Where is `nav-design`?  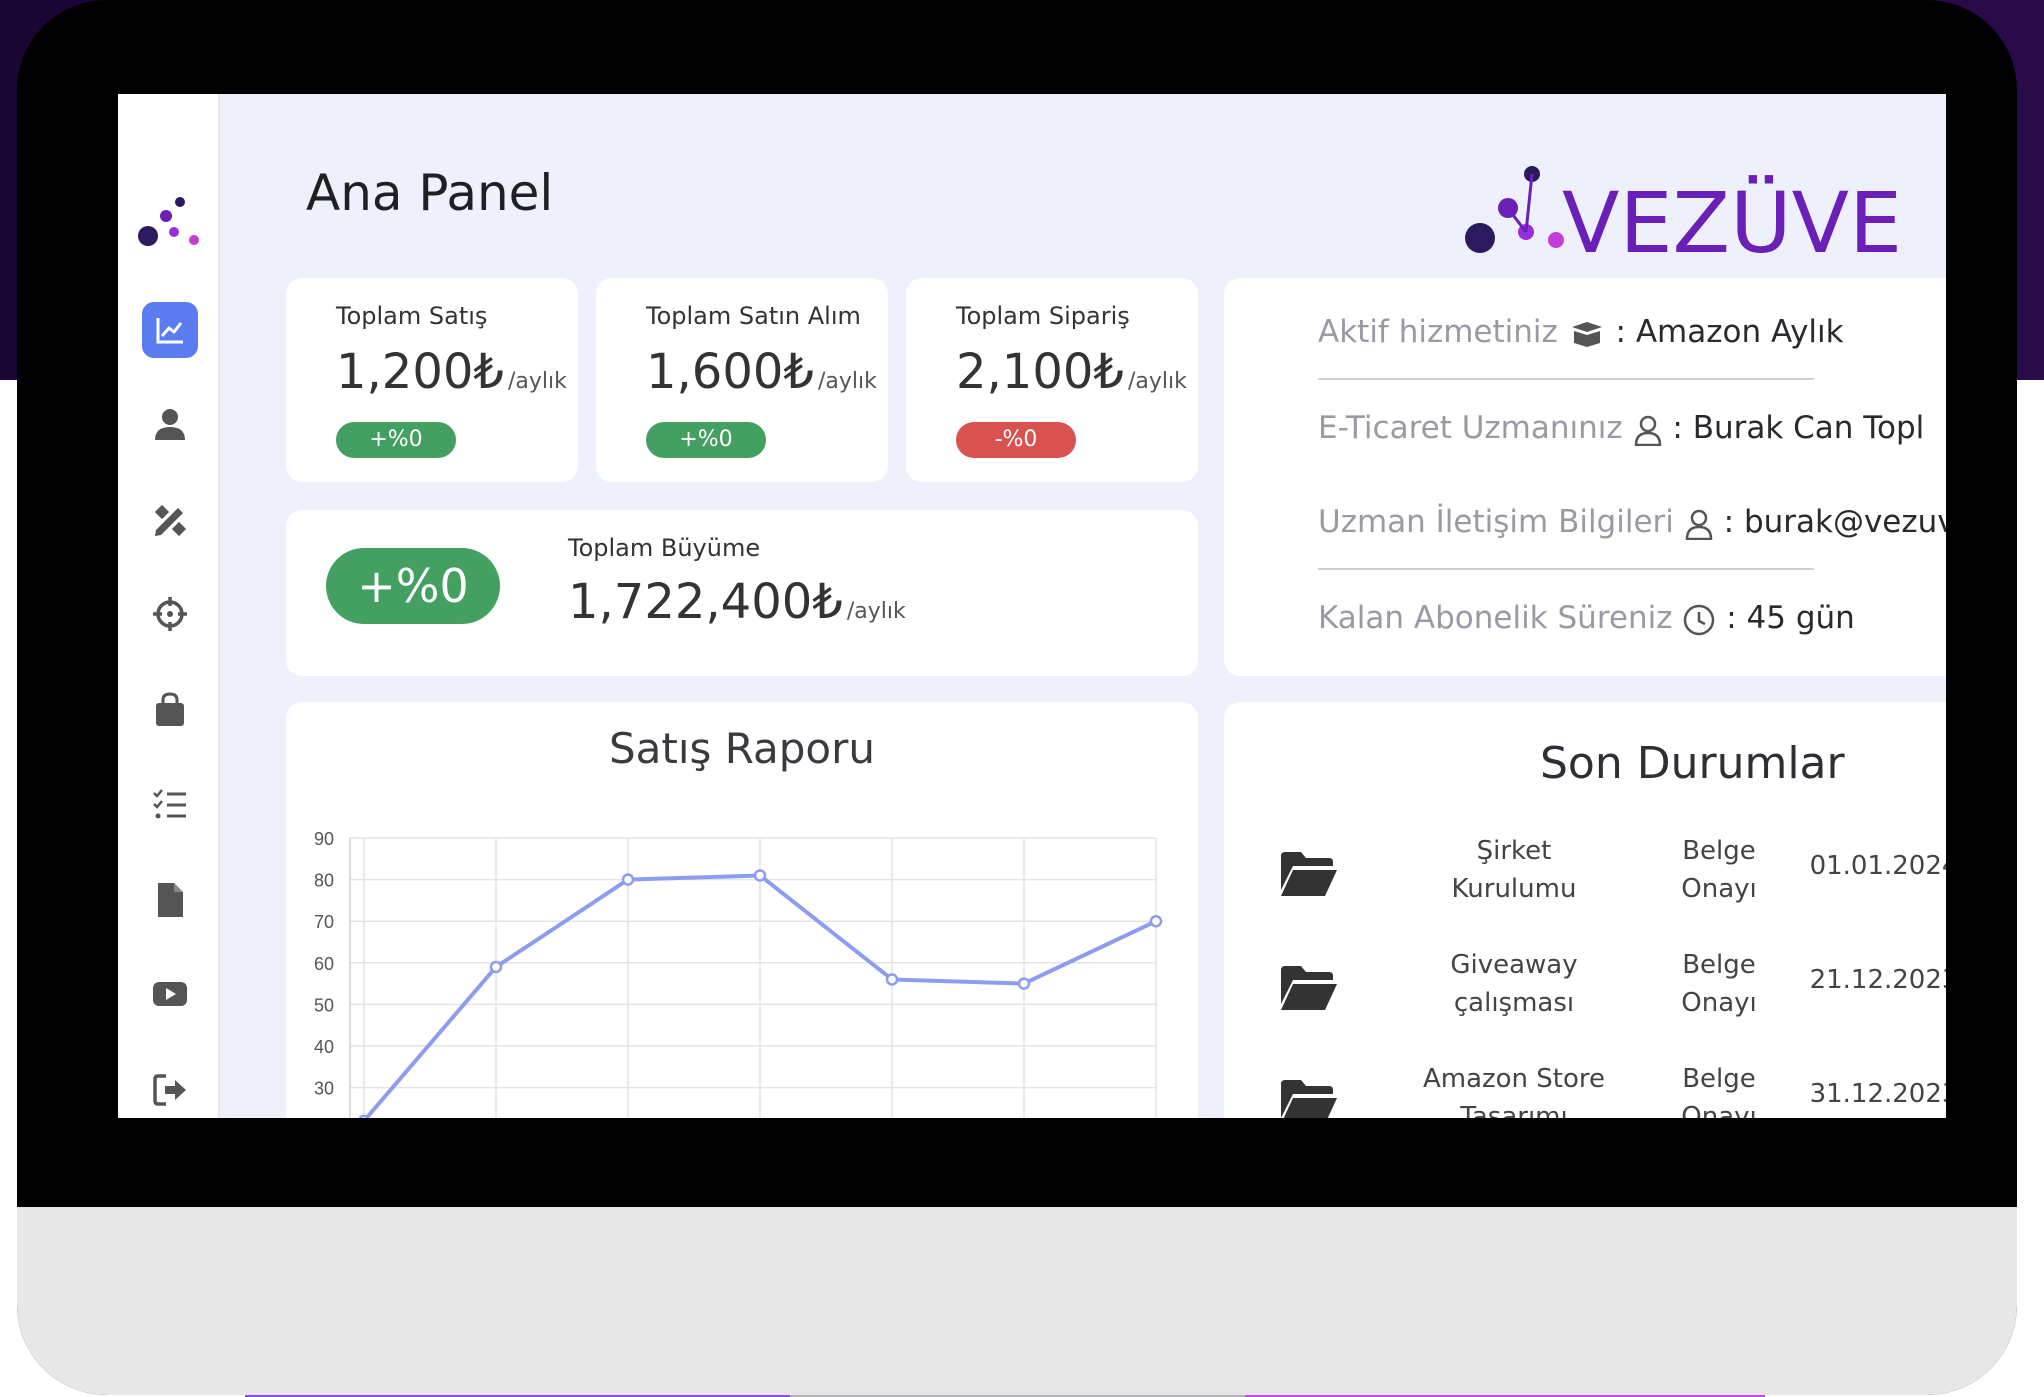
nav-design is located at coordinates (170, 520).